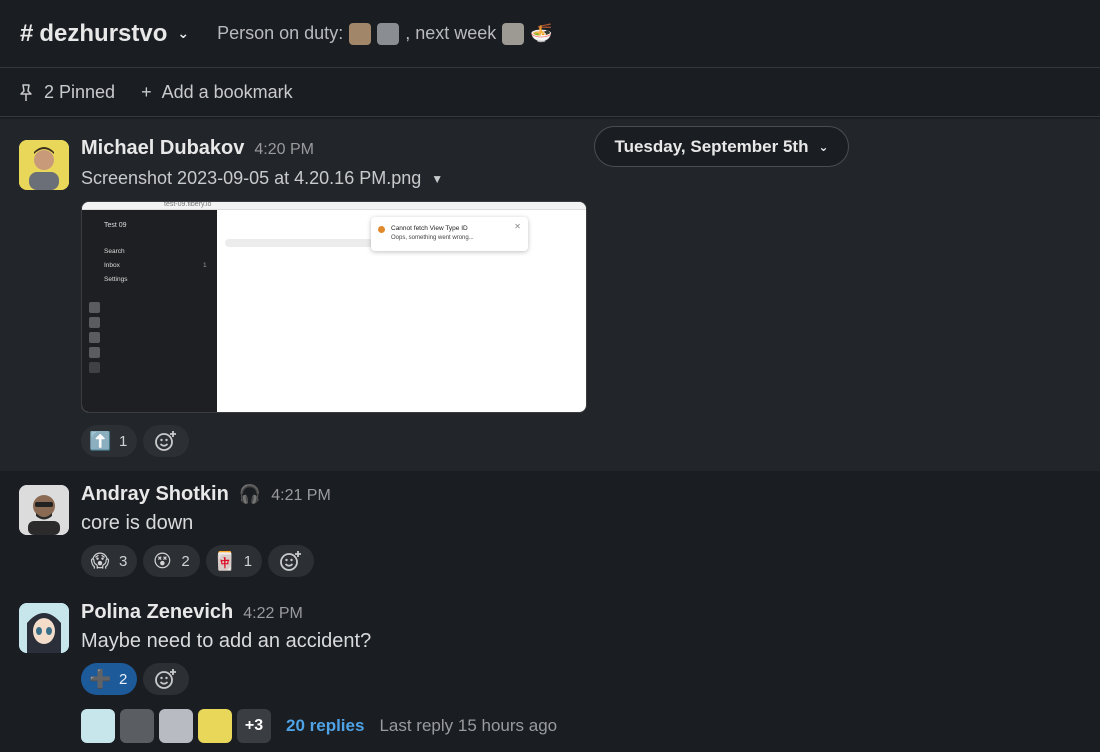  I want to click on topic-middle: , next week, so click(451, 33).